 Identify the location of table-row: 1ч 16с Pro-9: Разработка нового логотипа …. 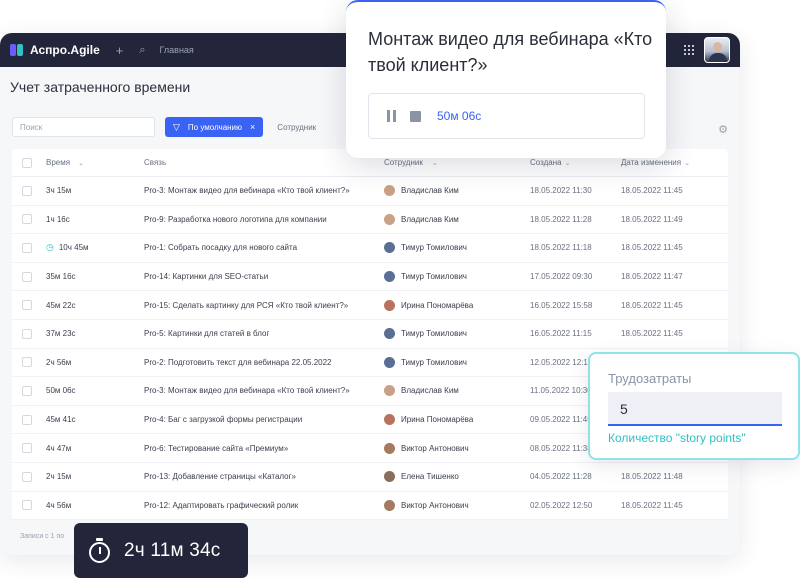
(370, 220).